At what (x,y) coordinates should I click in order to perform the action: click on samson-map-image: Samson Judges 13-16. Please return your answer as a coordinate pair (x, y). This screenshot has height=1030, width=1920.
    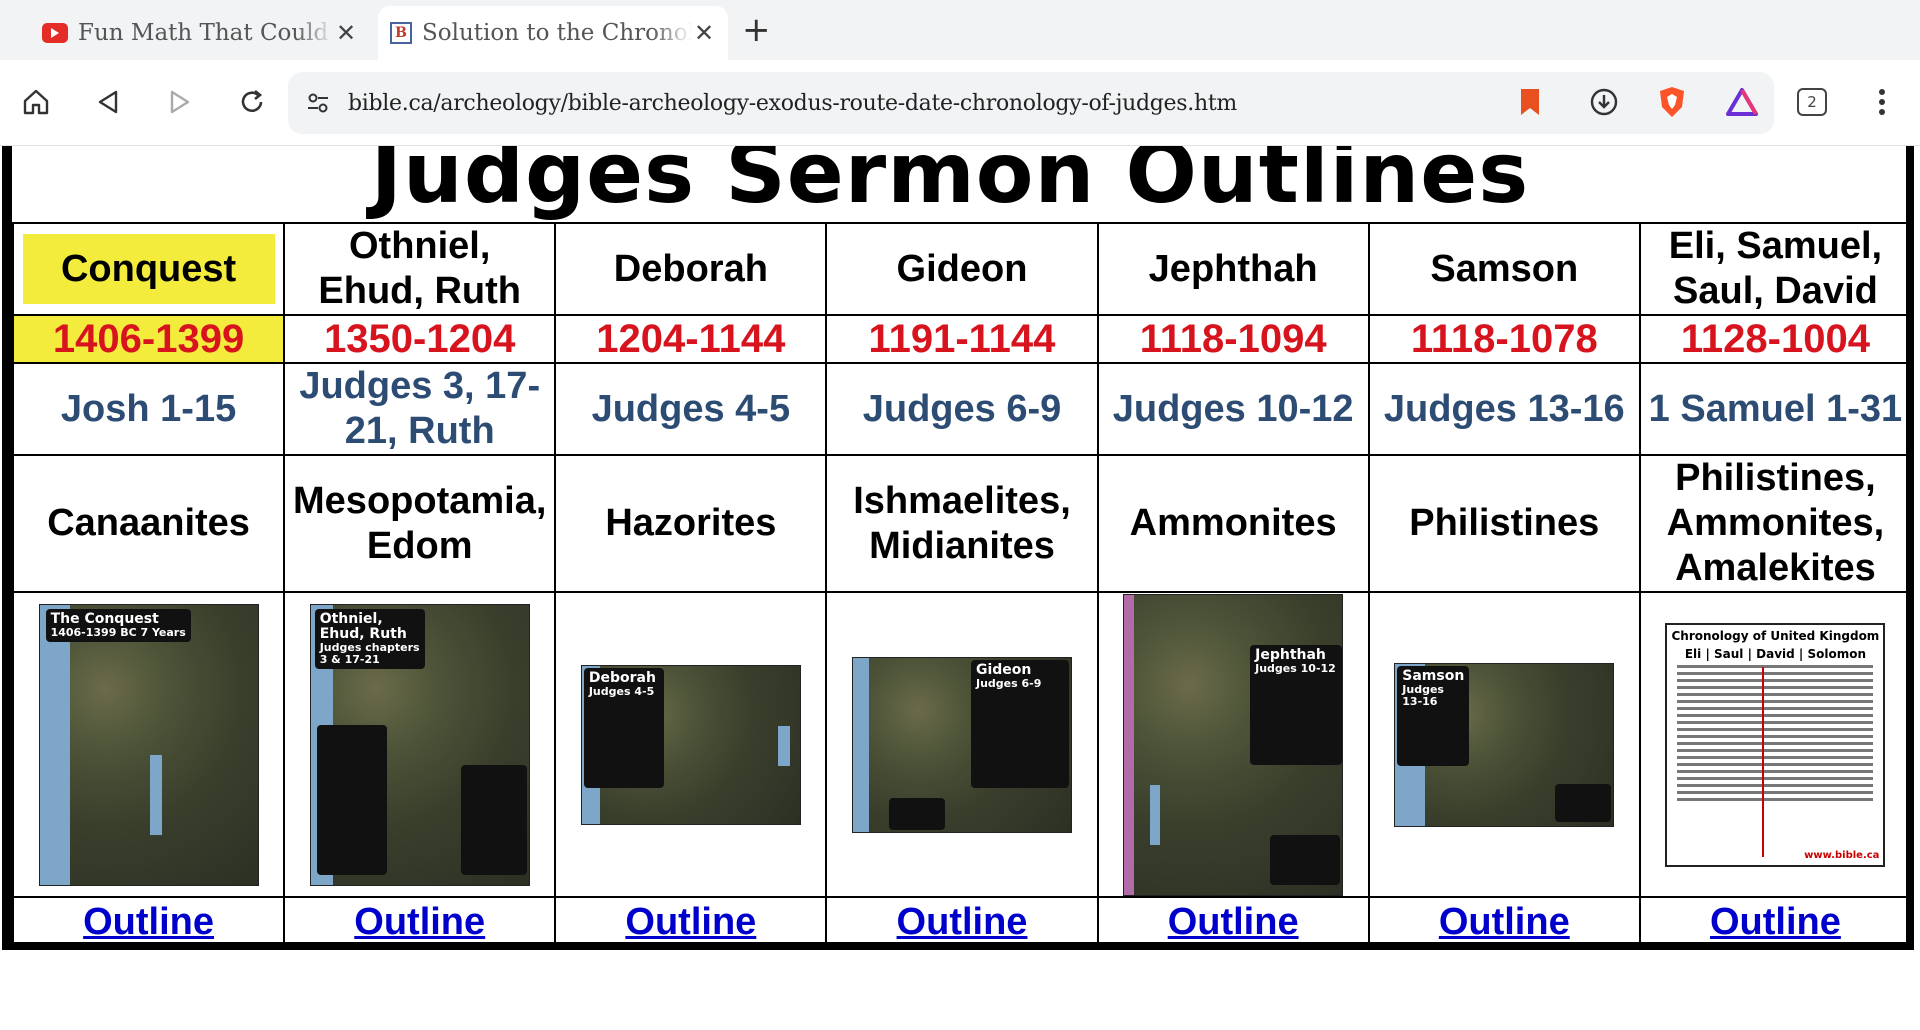
    Looking at the image, I should click on (1504, 744).